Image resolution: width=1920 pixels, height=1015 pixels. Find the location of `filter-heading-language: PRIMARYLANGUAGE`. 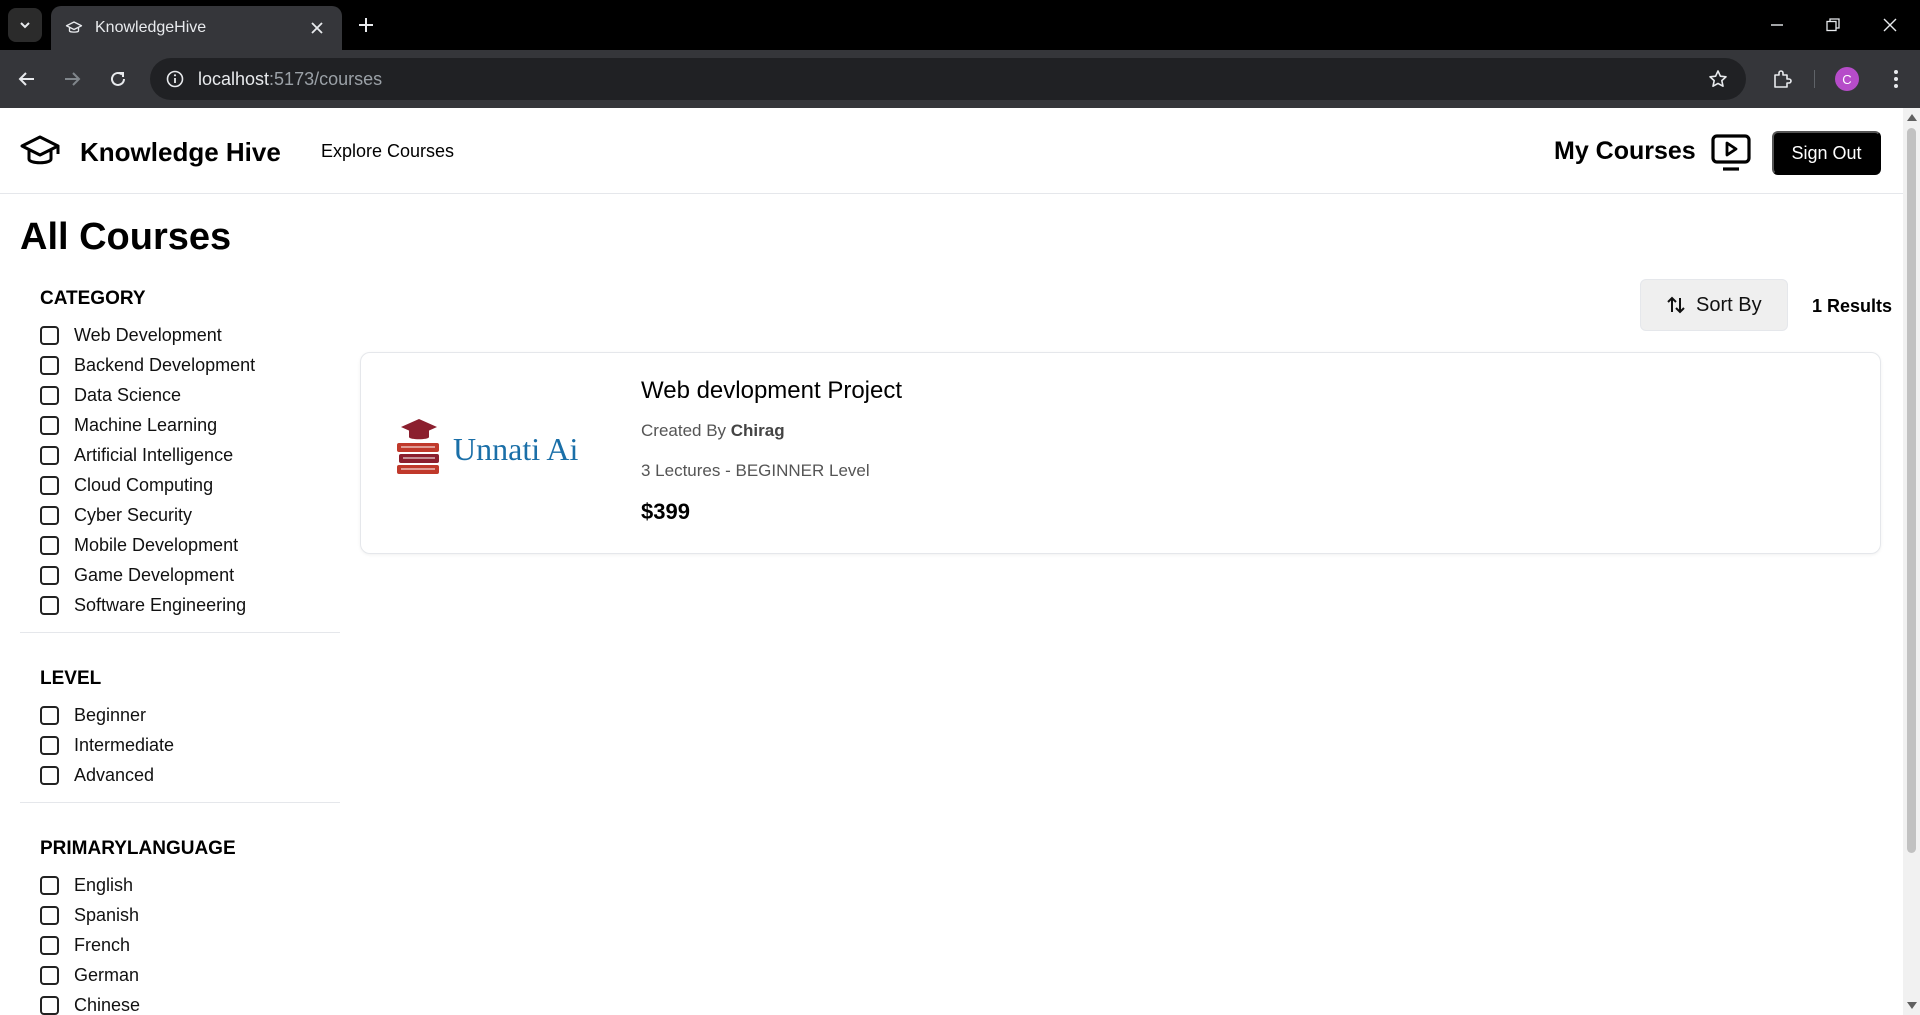

filter-heading-language: PRIMARYLANGUAGE is located at coordinates (138, 848).